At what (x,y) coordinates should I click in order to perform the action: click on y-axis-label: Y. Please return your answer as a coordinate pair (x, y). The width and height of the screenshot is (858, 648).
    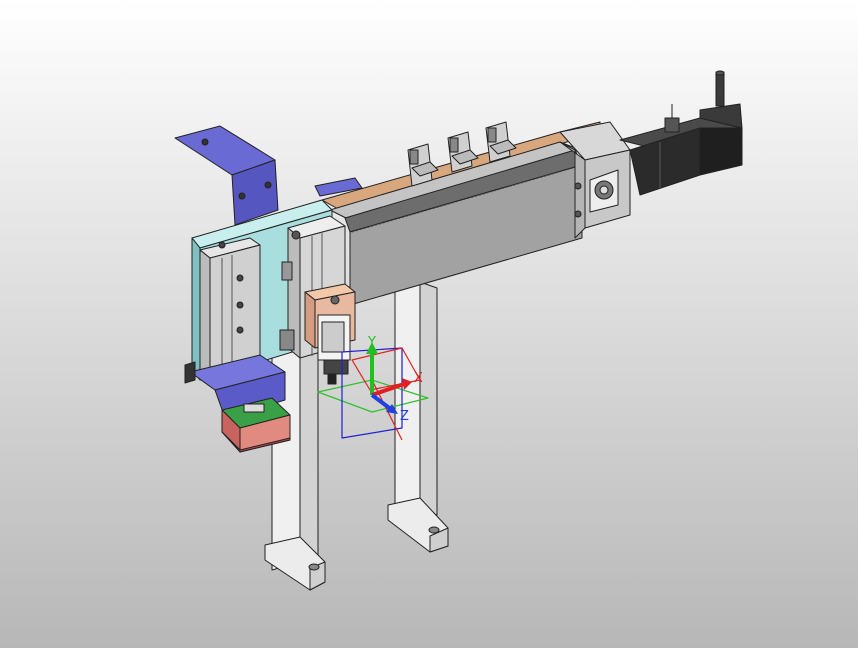
    Looking at the image, I should click on (371, 342).